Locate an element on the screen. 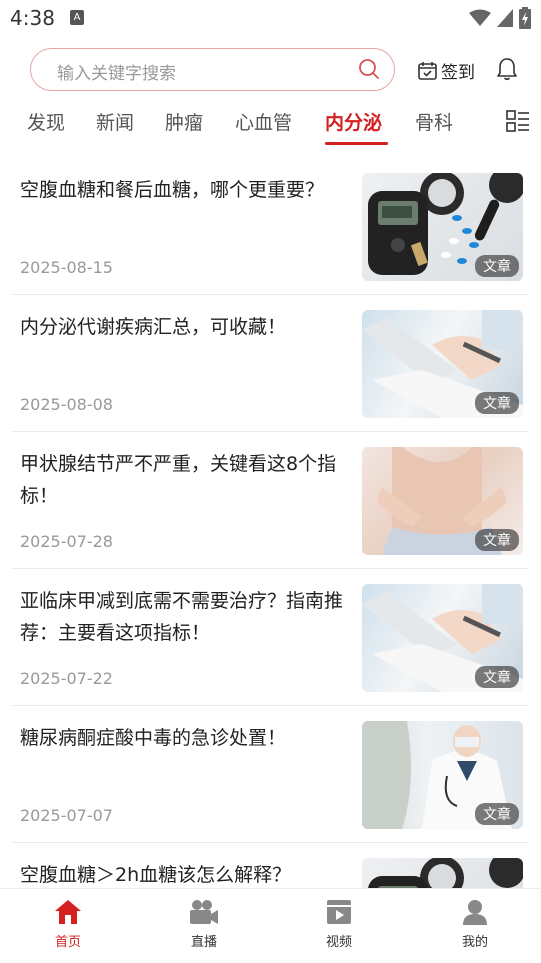  article-title: 内分泌代谢疾病汇总，可收藏！ is located at coordinates (153, 327).